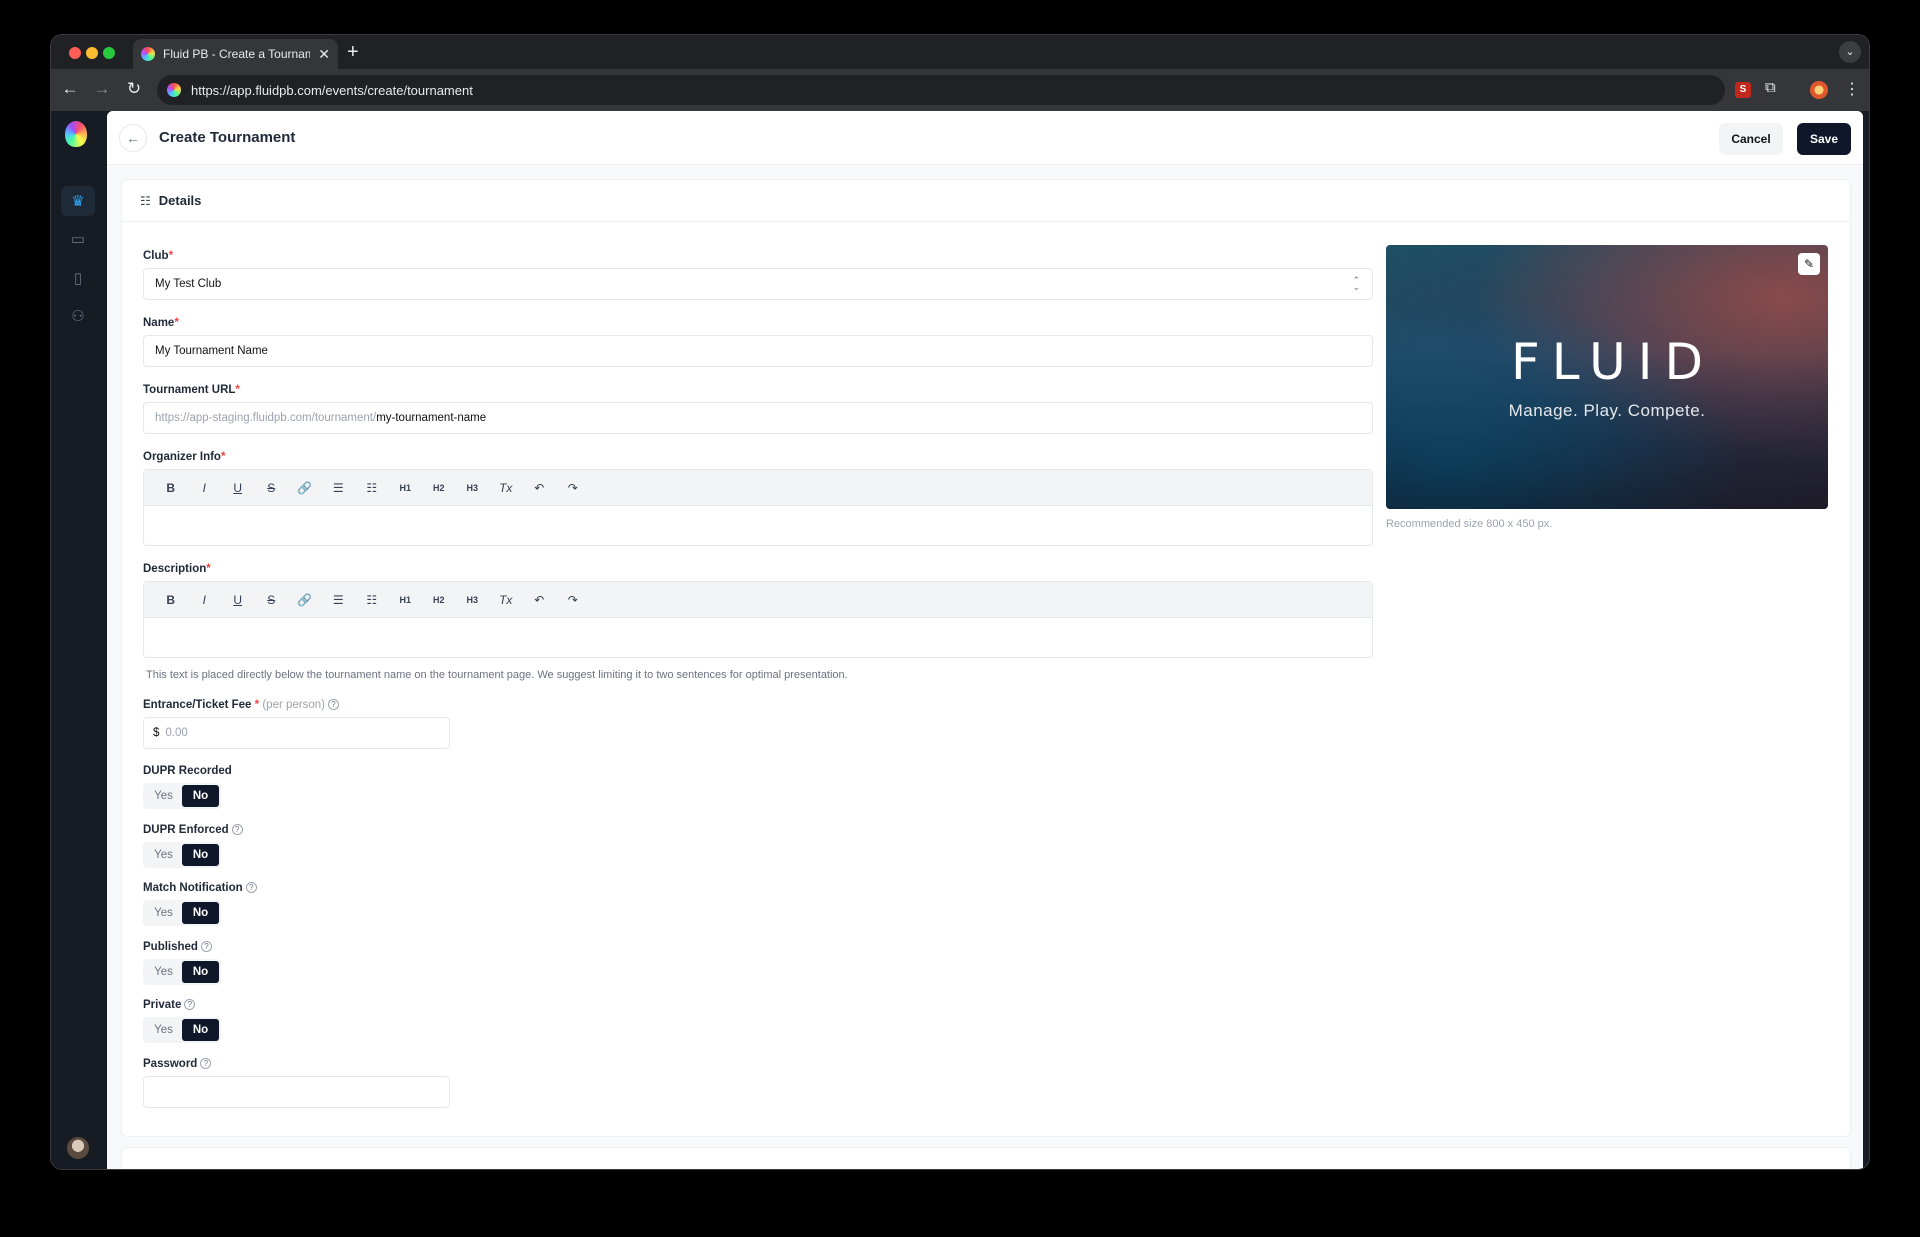 This screenshot has height=1237, width=1920. What do you see at coordinates (1613, 362) in the screenshot?
I see `banner-logo-text: FLUID` at bounding box center [1613, 362].